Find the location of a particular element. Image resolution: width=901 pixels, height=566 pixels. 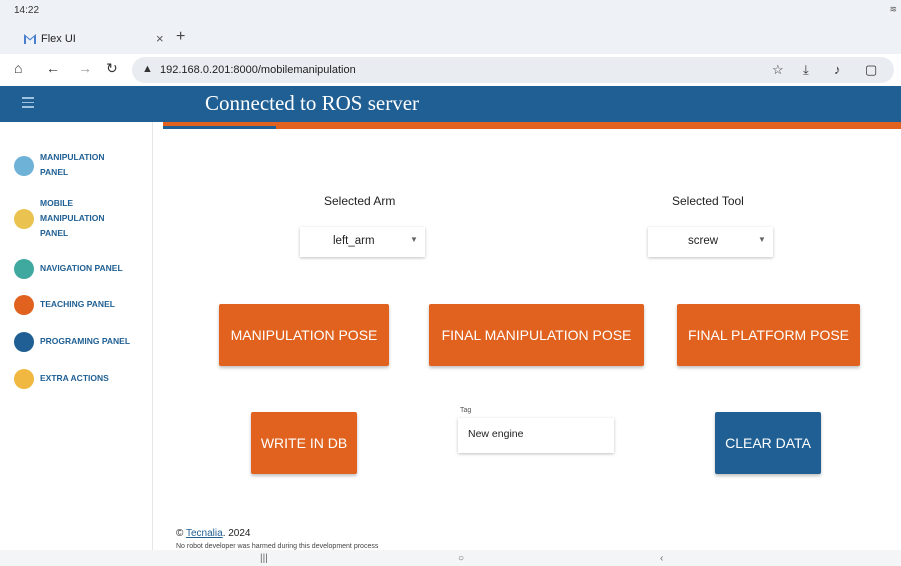

clear-data-button: CLEAR DATA is located at coordinates (768, 443).